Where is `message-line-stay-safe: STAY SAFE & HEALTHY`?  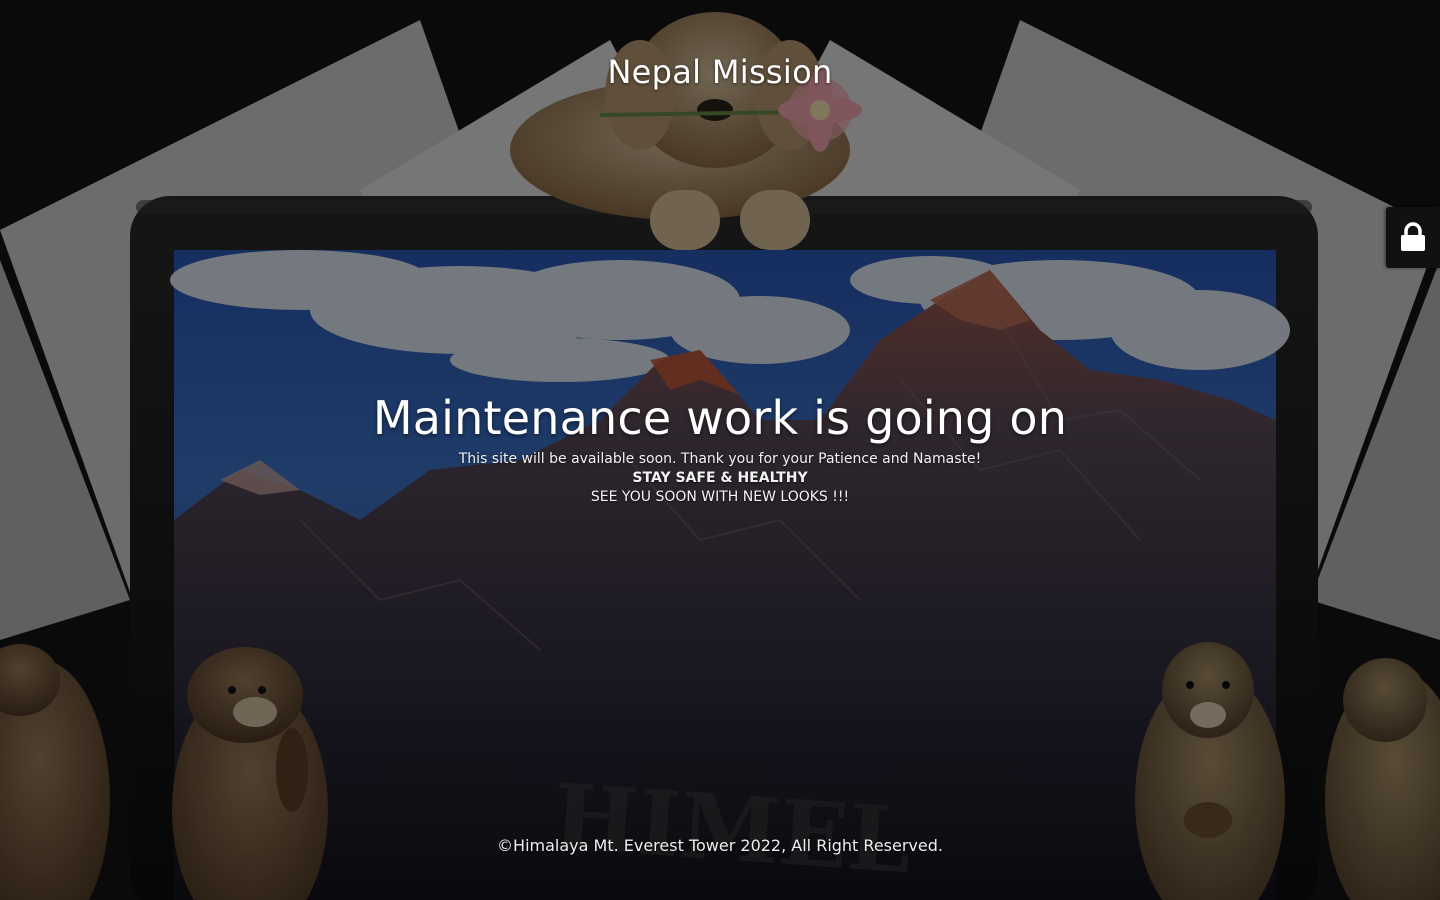 message-line-stay-safe: STAY SAFE & HEALTHY is located at coordinates (720, 478).